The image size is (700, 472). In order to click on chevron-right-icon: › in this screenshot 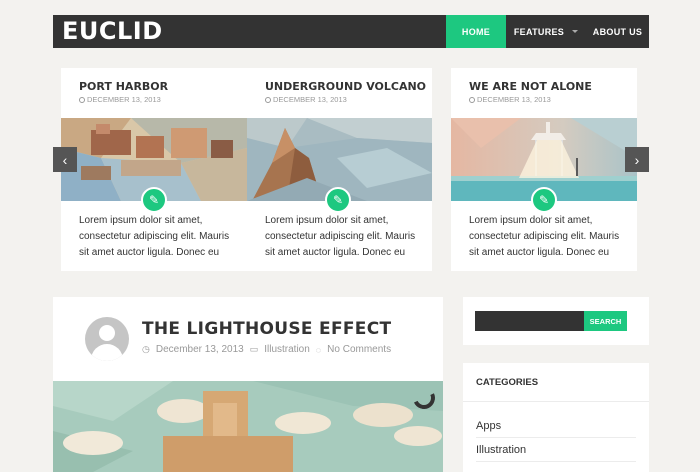, I will do `click(637, 159)`.